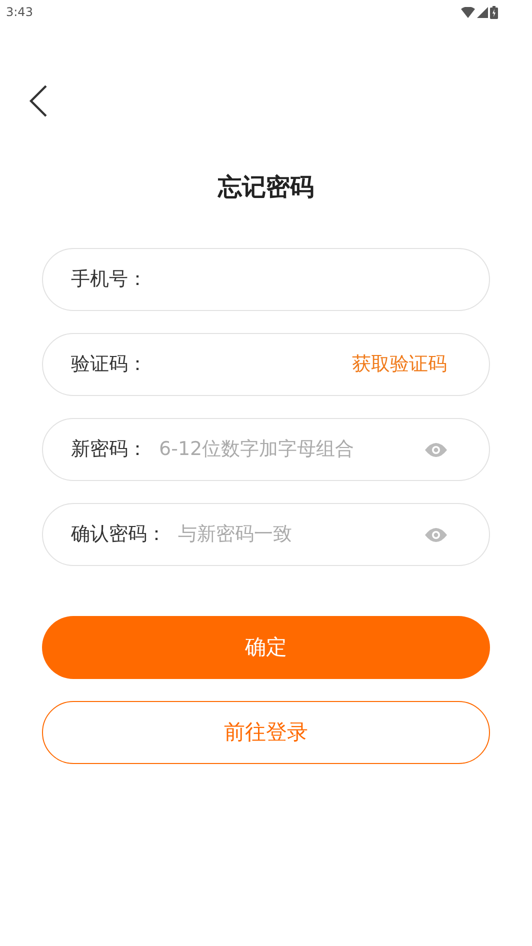 Image resolution: width=532 pixels, height=946 pixels. I want to click on input-field: 手机号：, so click(266, 279).